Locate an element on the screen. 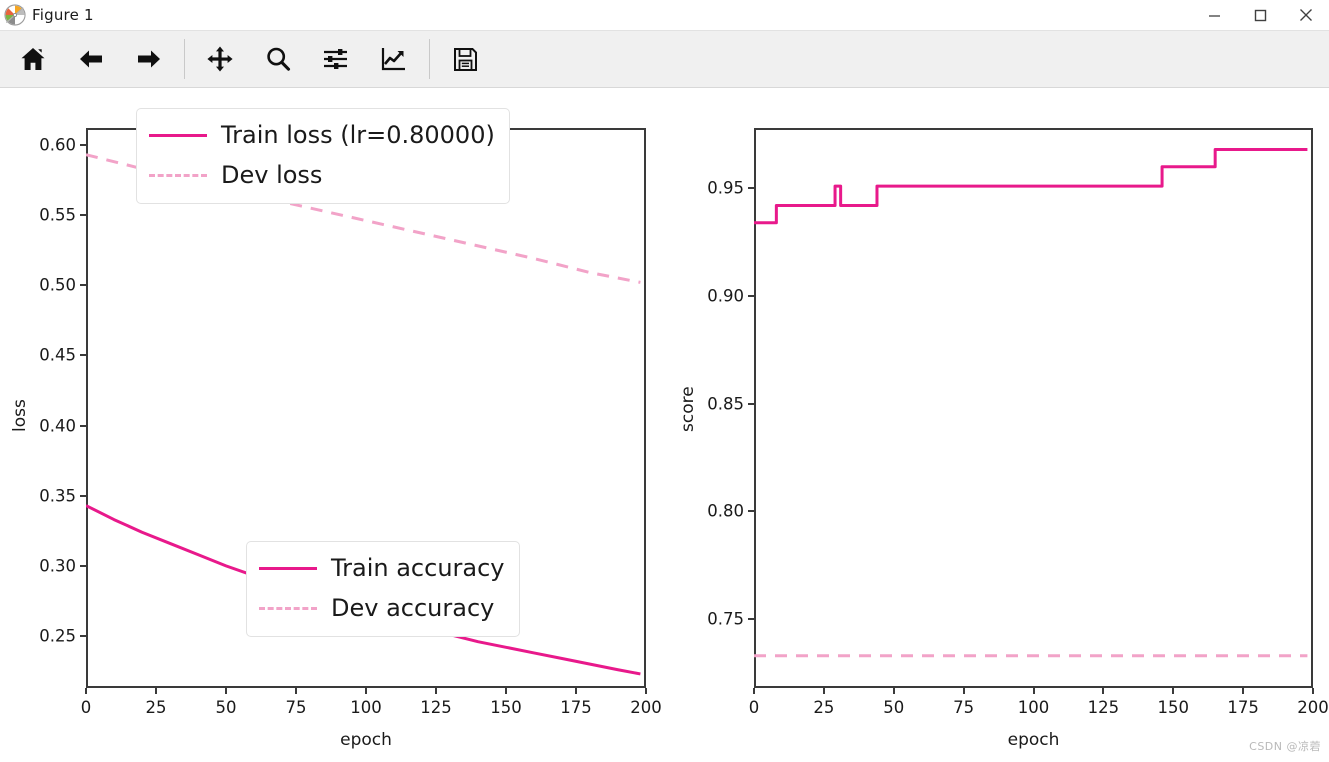  configure-subplots-sliders-icon is located at coordinates (336, 59).